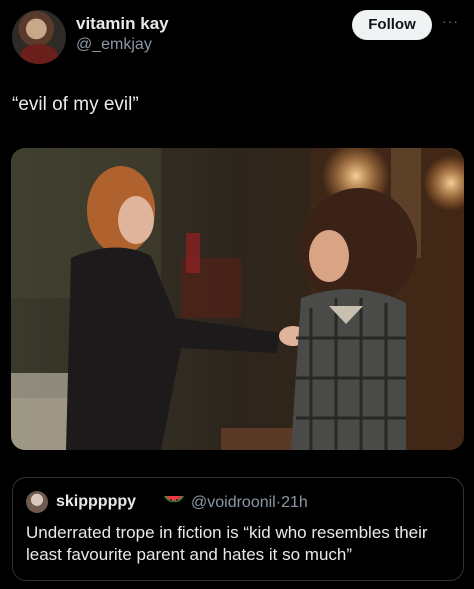  Describe the element at coordinates (174, 499) in the screenshot. I see `watermelon-icon` at that location.